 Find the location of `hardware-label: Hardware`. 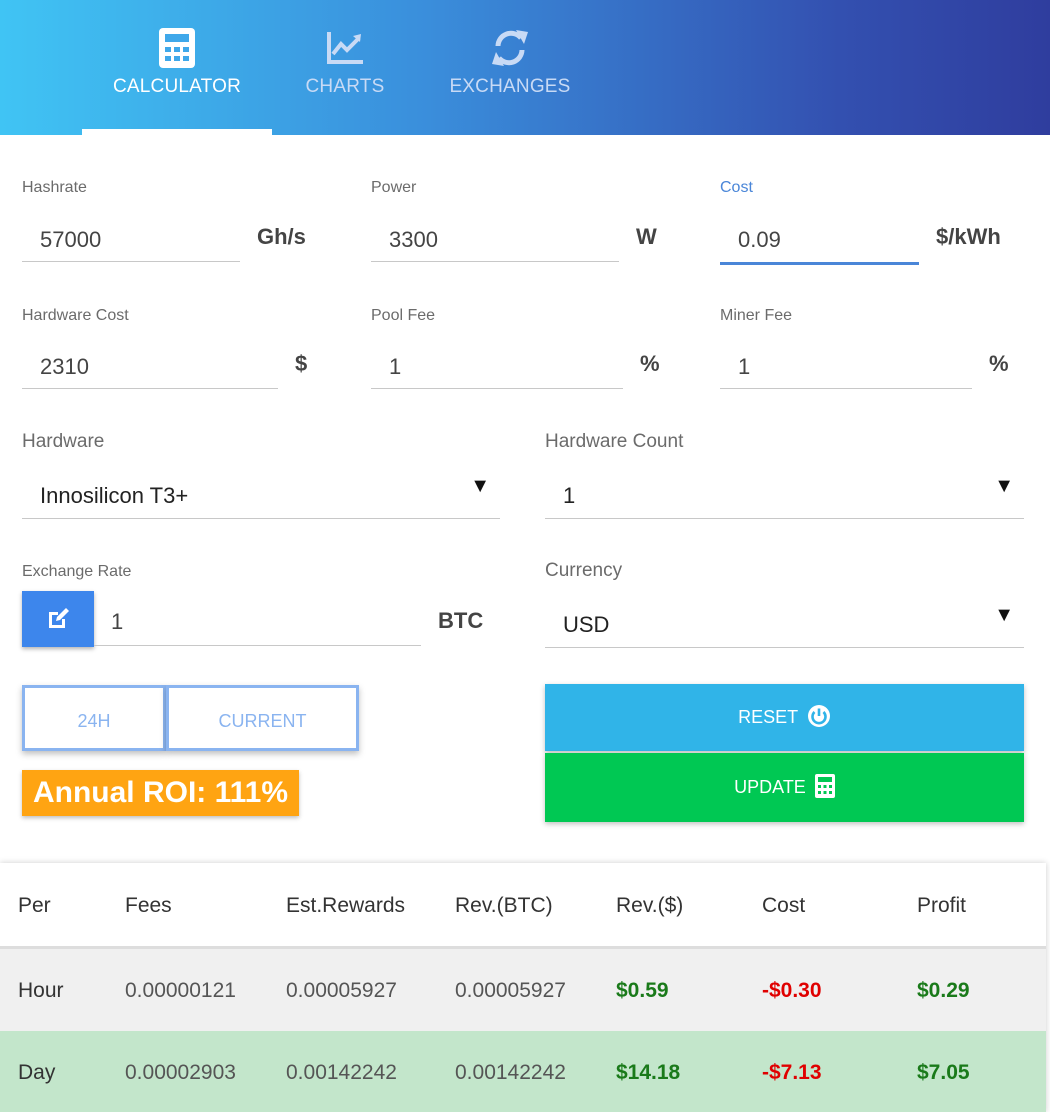

hardware-label: Hardware is located at coordinates (63, 441).